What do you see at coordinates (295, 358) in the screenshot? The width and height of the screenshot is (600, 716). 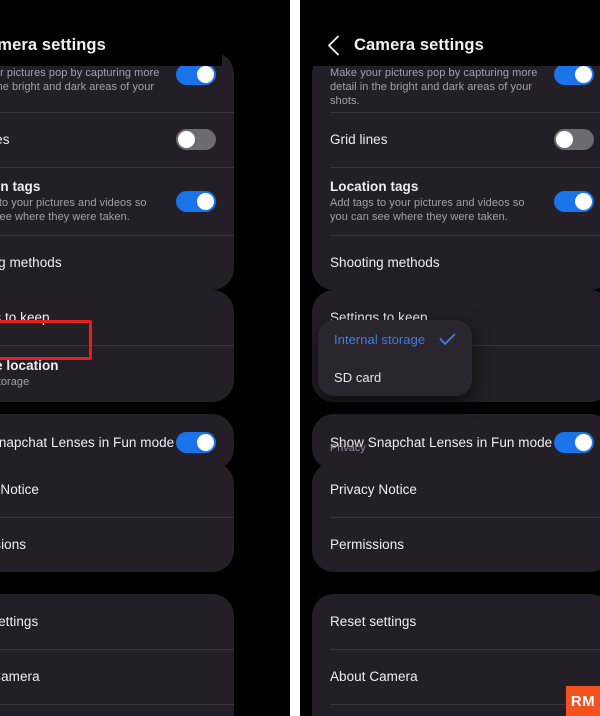 I see `panel-gap` at bounding box center [295, 358].